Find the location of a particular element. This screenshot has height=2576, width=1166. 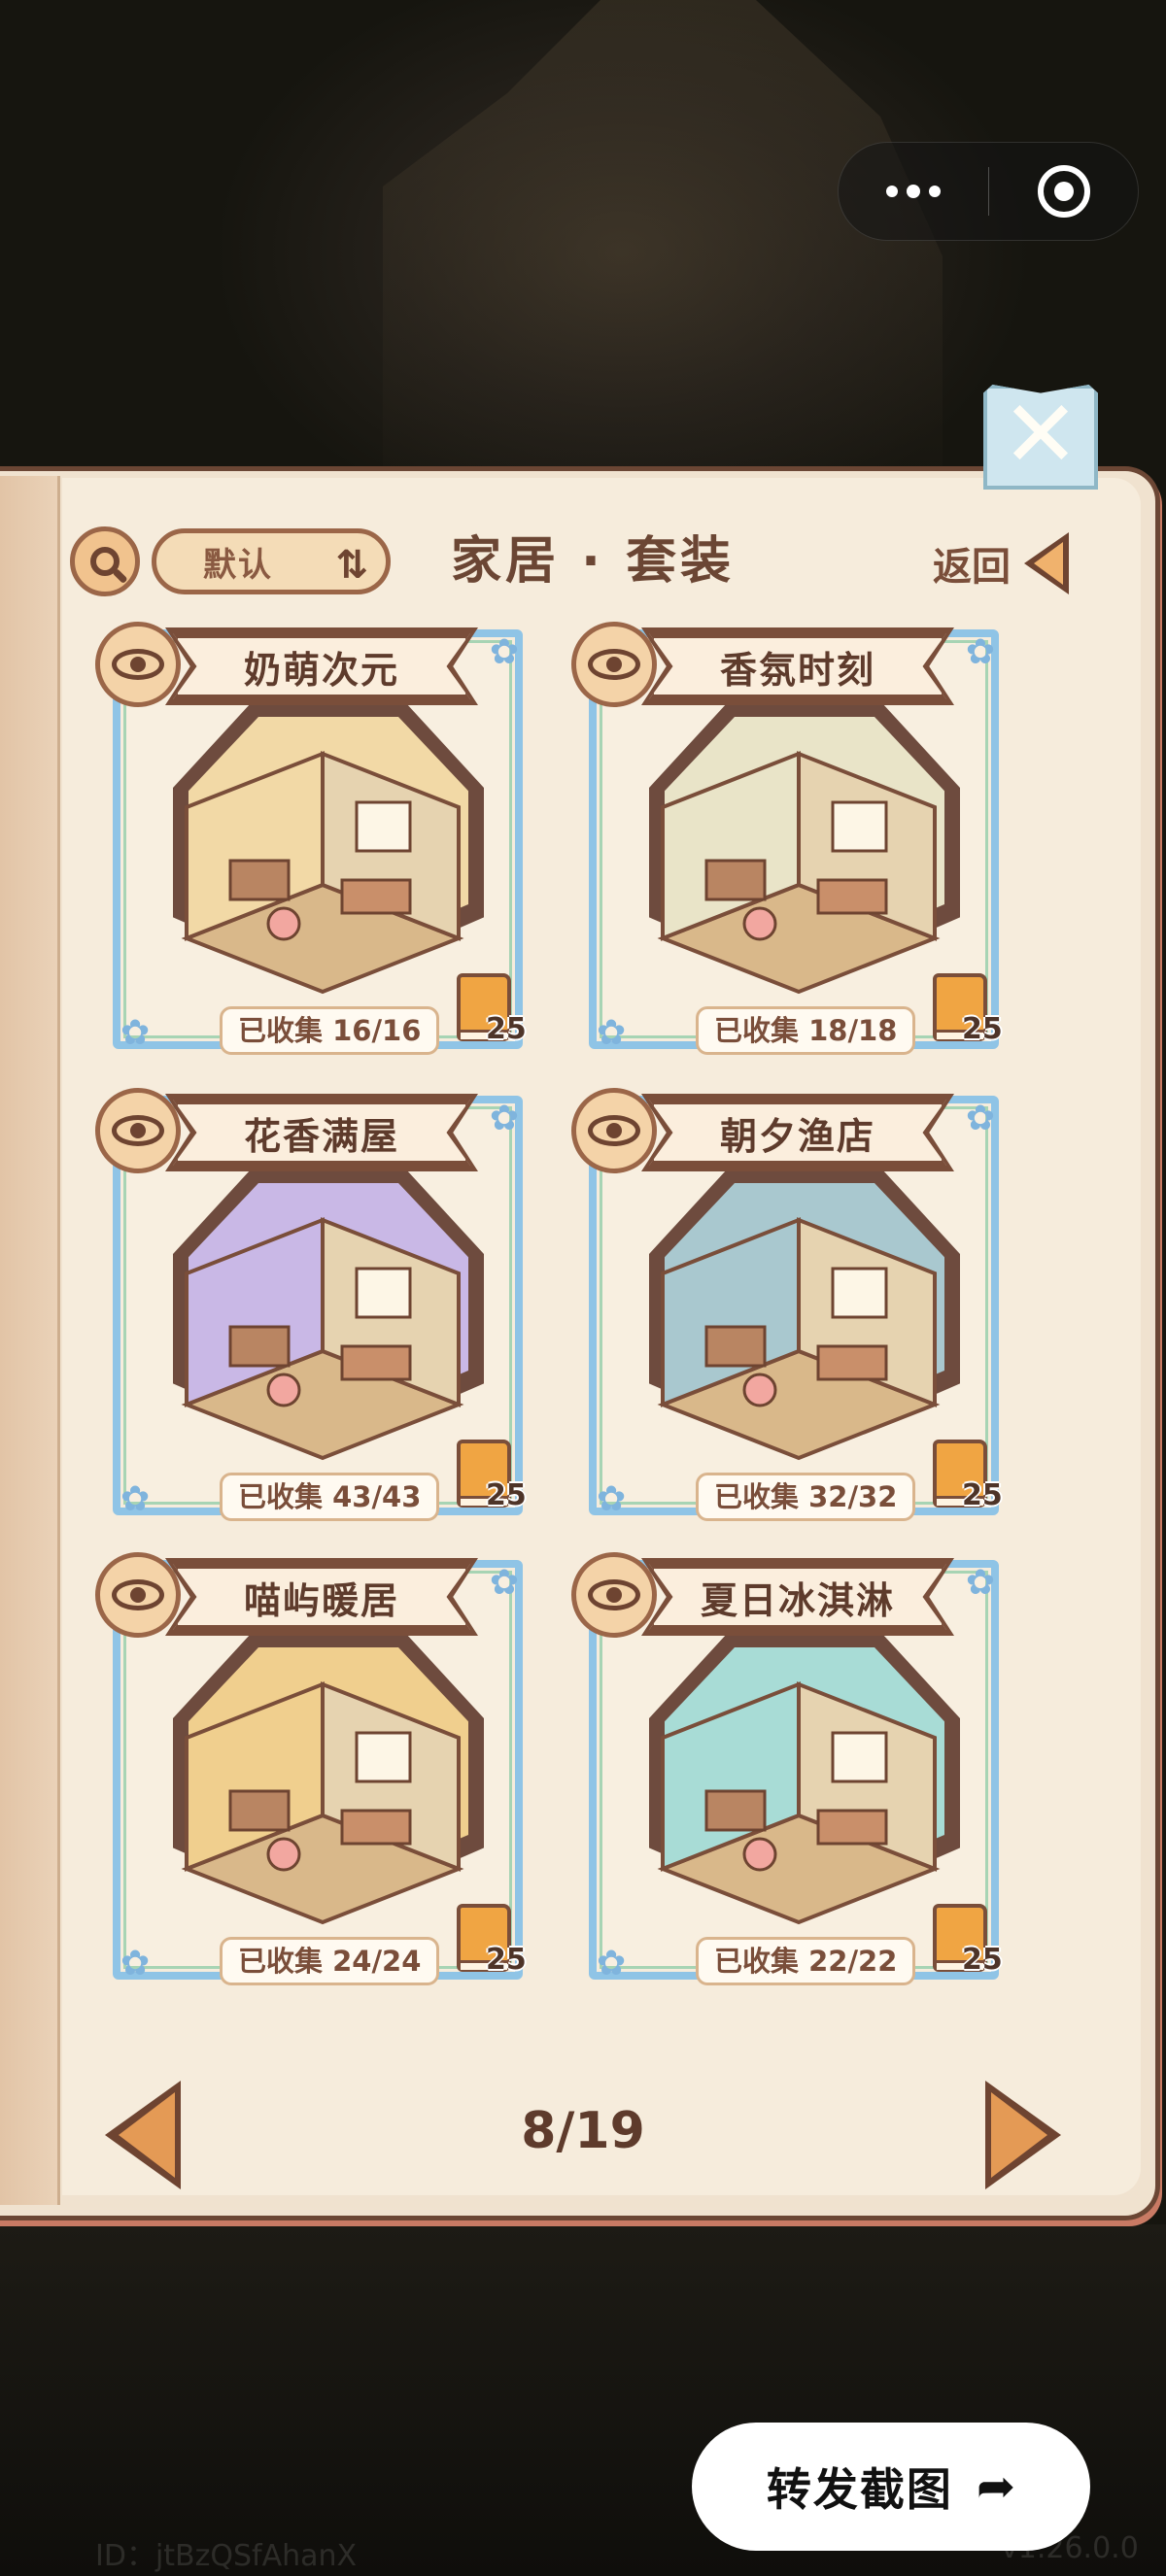

set-name: 喵屿暖居 is located at coordinates (321, 1600).